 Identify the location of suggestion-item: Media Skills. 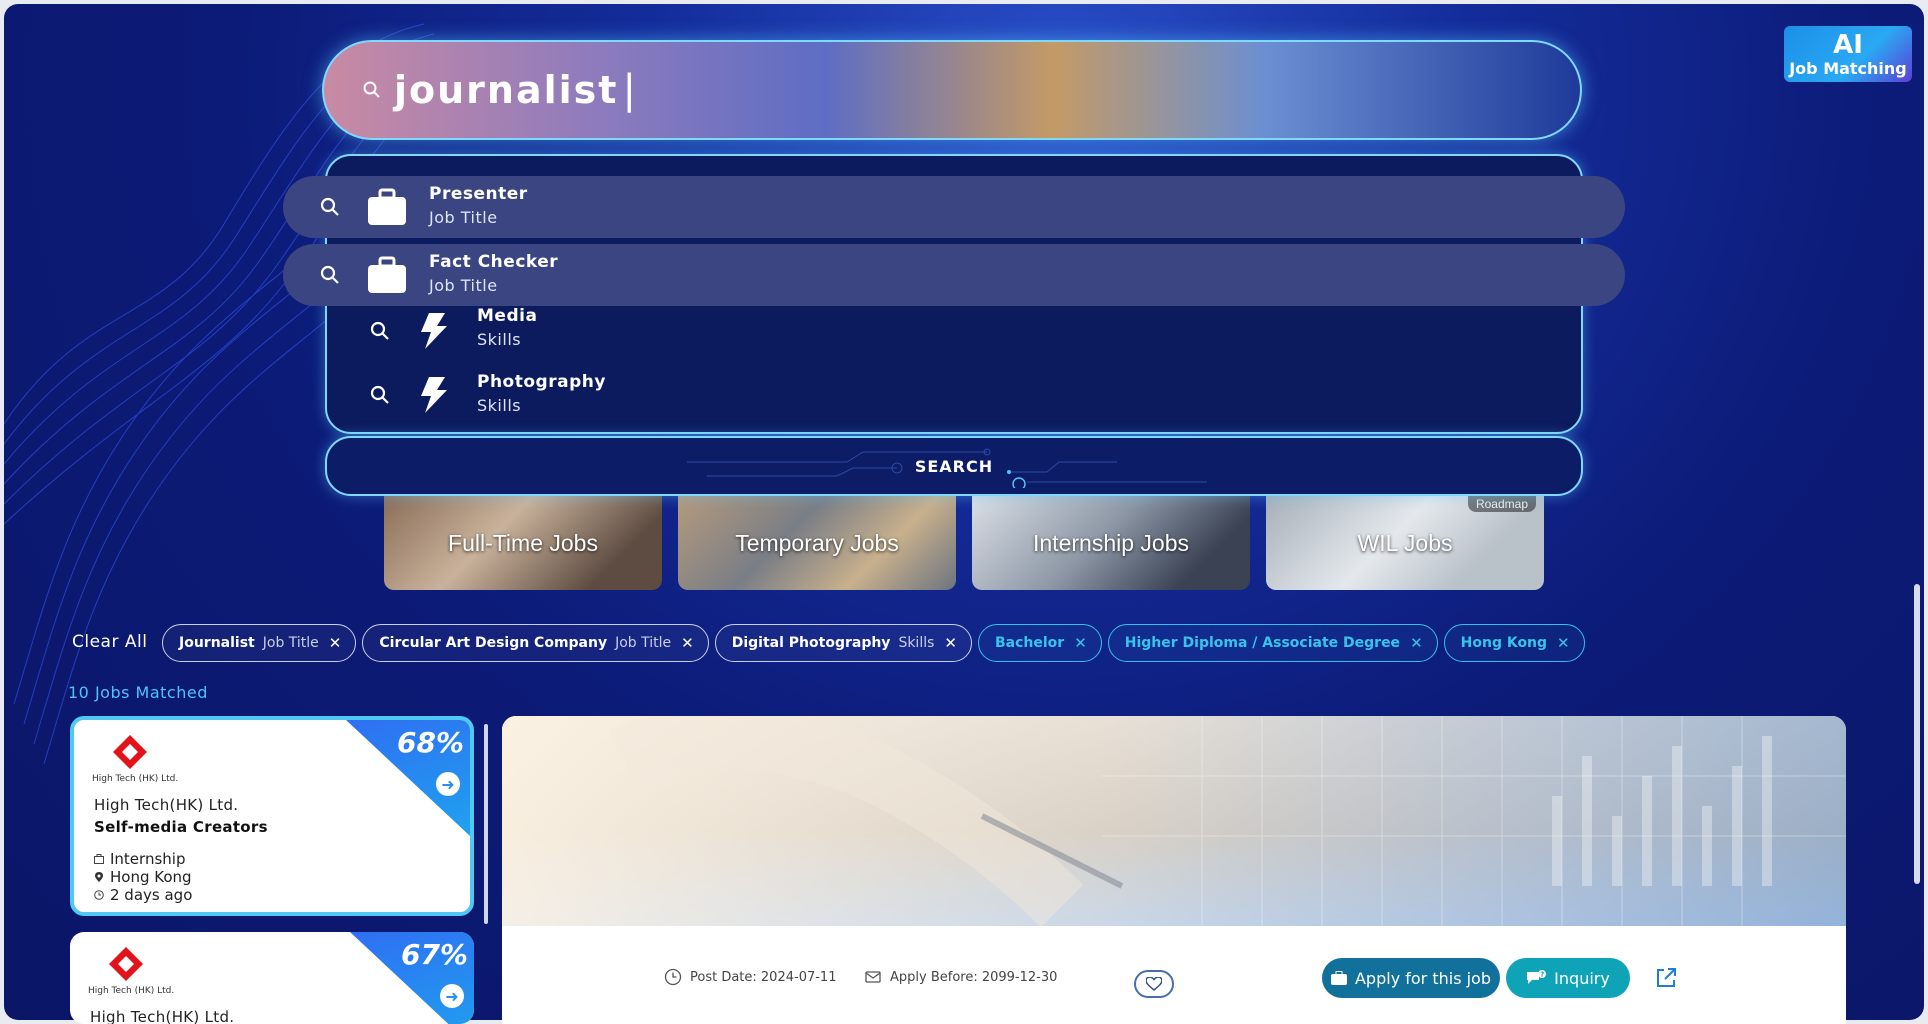
(954, 331).